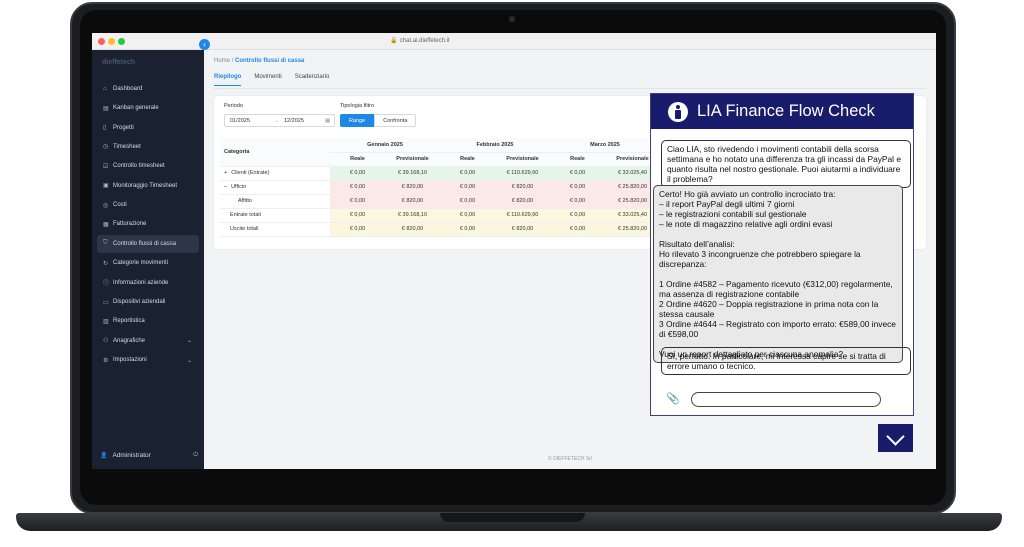  I want to click on date-range-input: 01/2025 → 12/2025 ▦, so click(279, 120).